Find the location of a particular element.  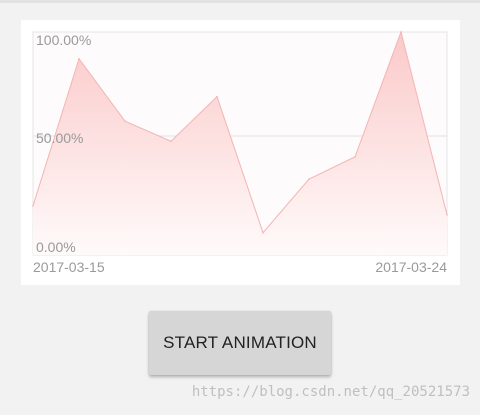

x-tick-label: 2017-03-15 is located at coordinates (69, 267).